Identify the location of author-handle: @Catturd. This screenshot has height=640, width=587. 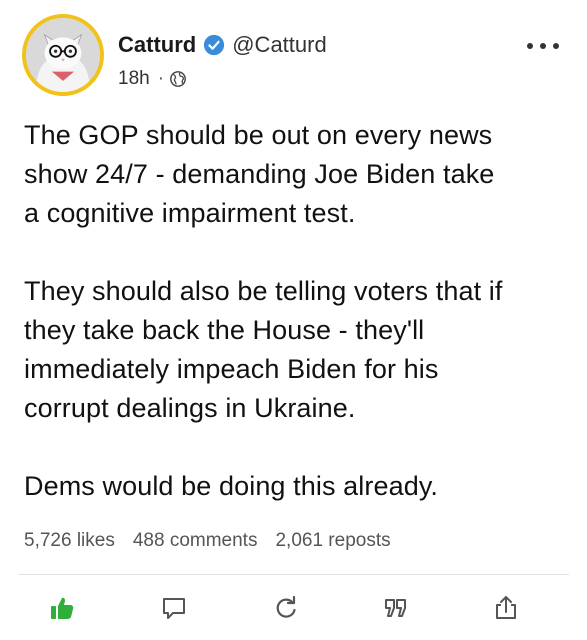
(279, 45).